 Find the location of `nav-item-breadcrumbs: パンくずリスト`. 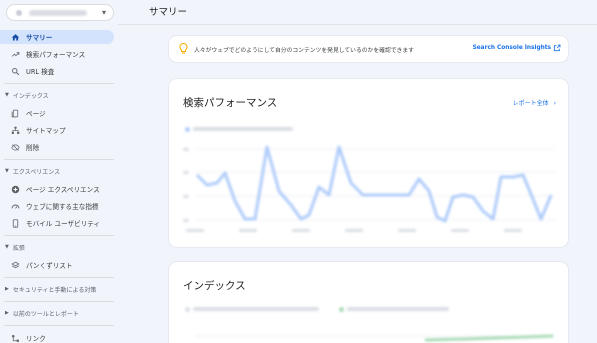

nav-item-breadcrumbs: パンくずリスト is located at coordinates (57, 265).